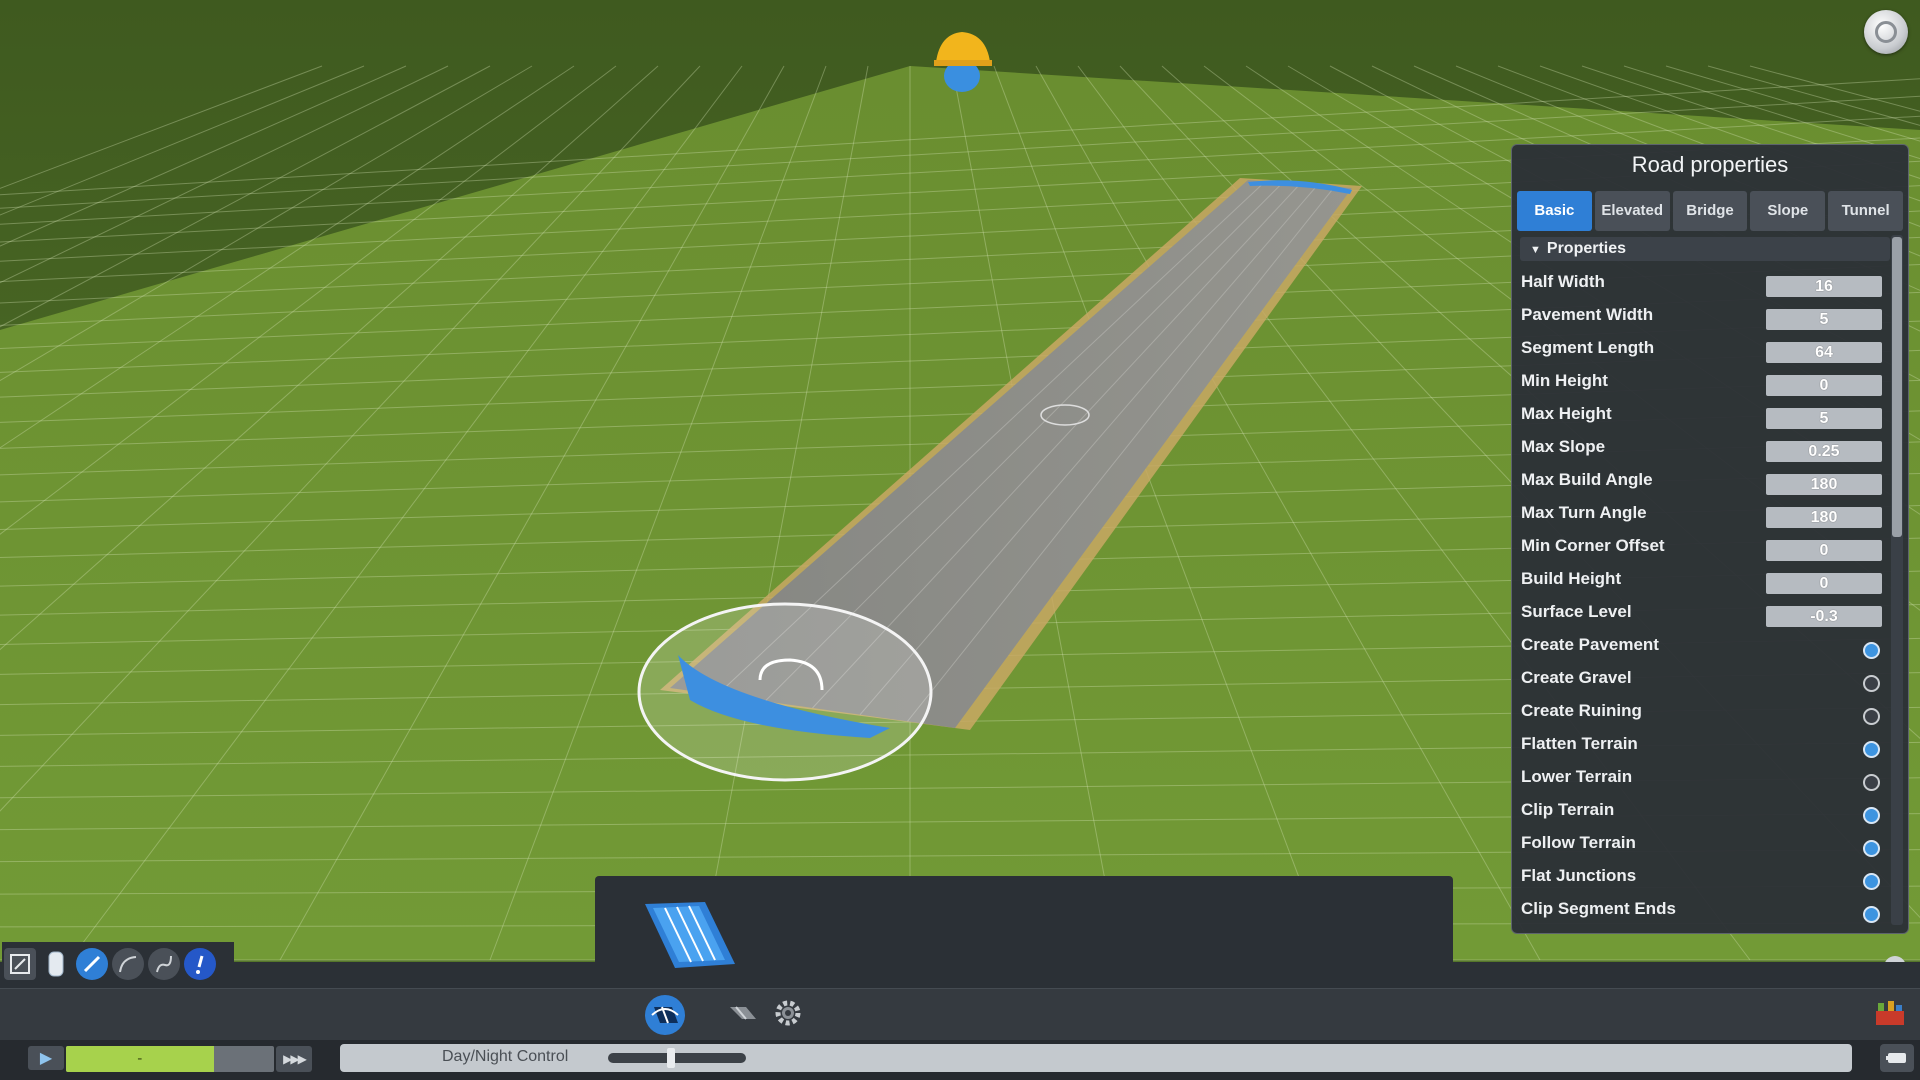  What do you see at coordinates (1702, 646) in the screenshot?
I see `toggle-row: Create Pavement` at bounding box center [1702, 646].